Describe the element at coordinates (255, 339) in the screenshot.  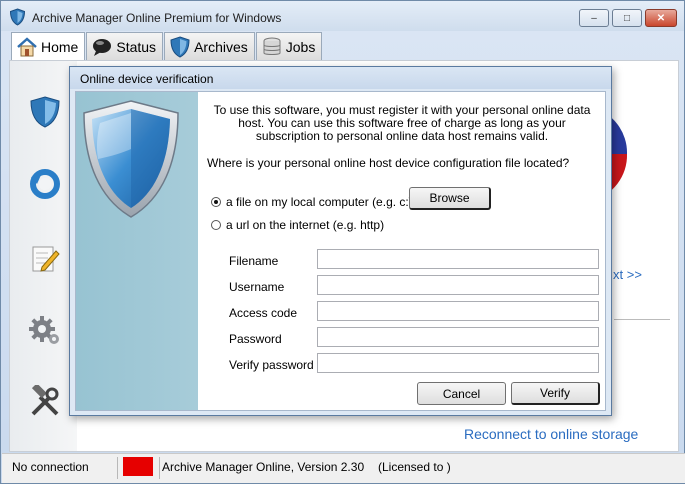
I see `password-label: Password` at that location.